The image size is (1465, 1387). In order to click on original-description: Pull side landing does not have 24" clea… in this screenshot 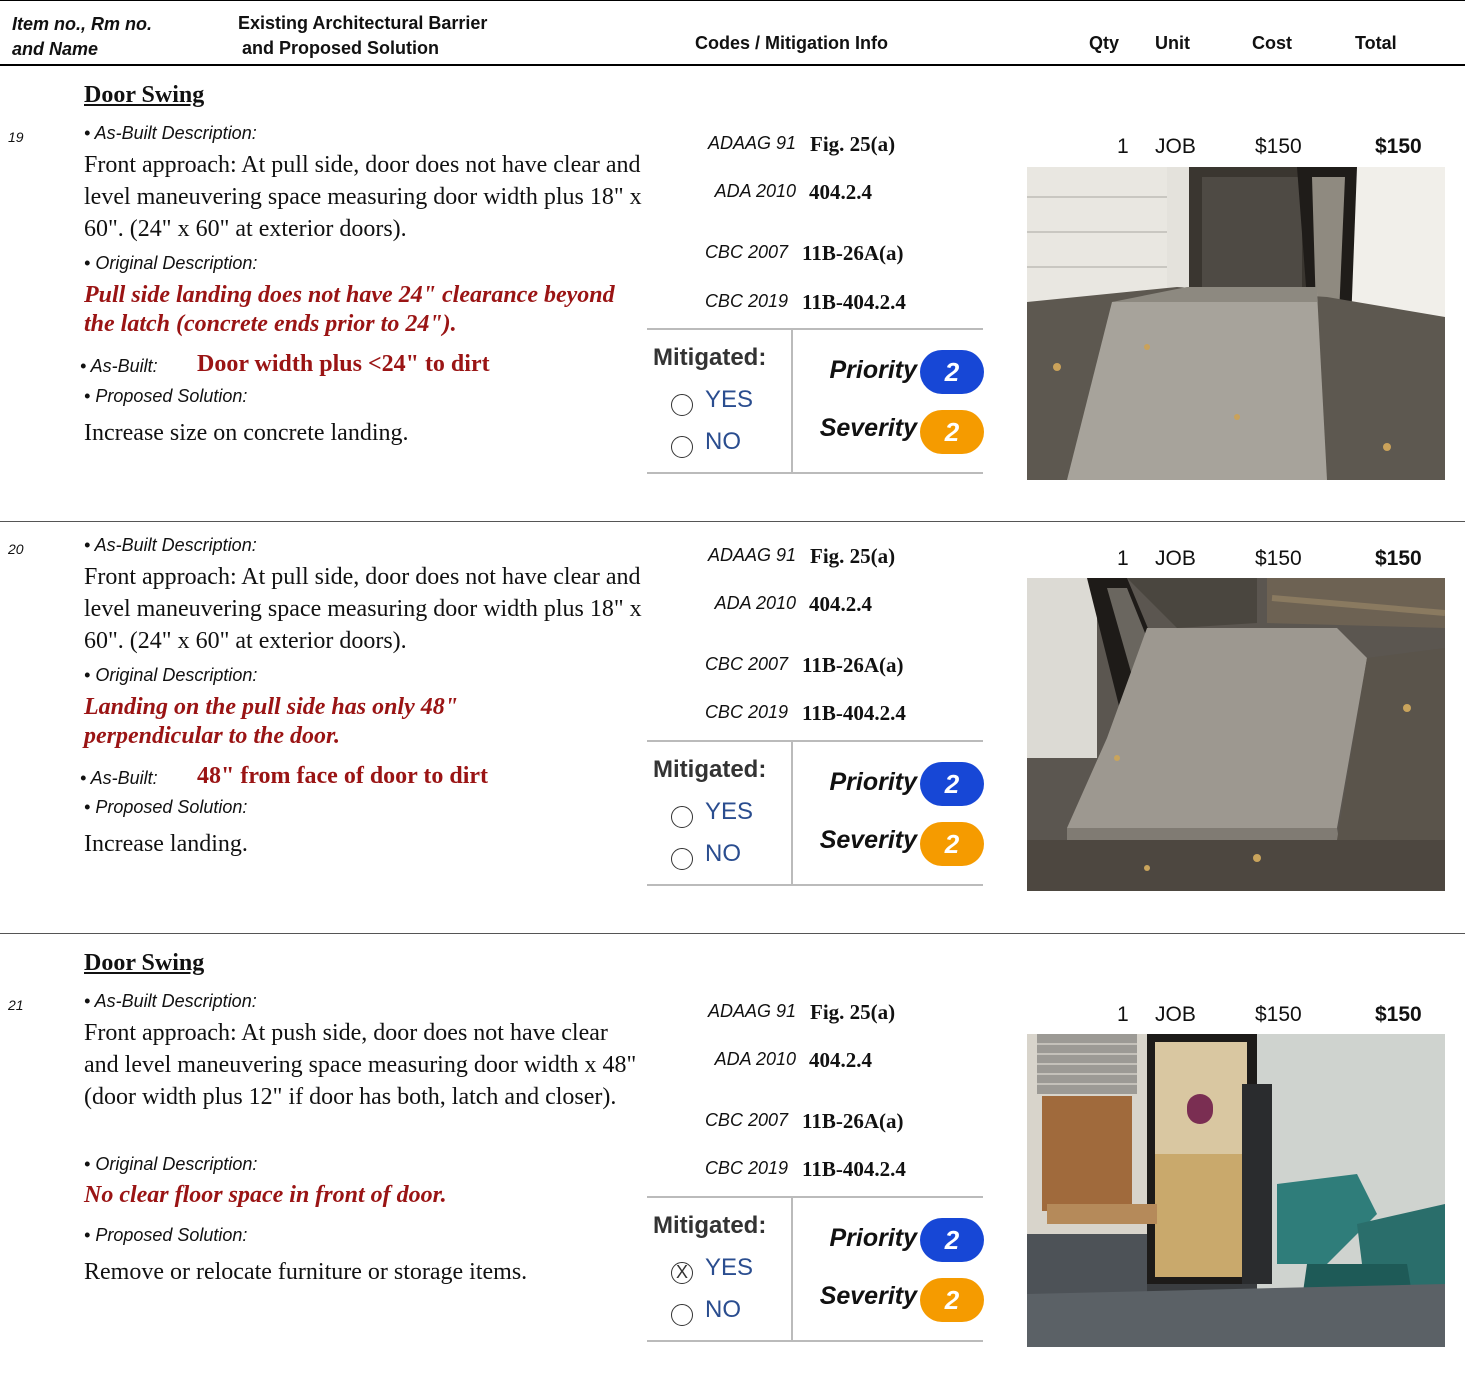, I will do `click(349, 309)`.